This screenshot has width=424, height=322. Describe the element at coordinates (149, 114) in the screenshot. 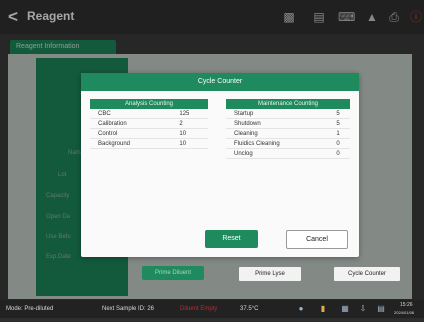

I see `table-row: CBC 125` at that location.